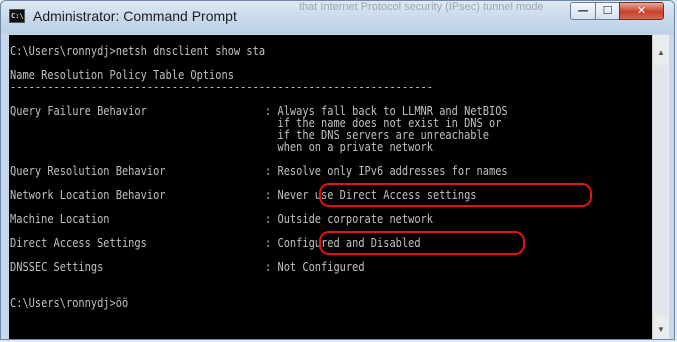 The width and height of the screenshot is (677, 342). What do you see at coordinates (661, 190) in the screenshot?
I see `scrollbar-thumb` at bounding box center [661, 190].